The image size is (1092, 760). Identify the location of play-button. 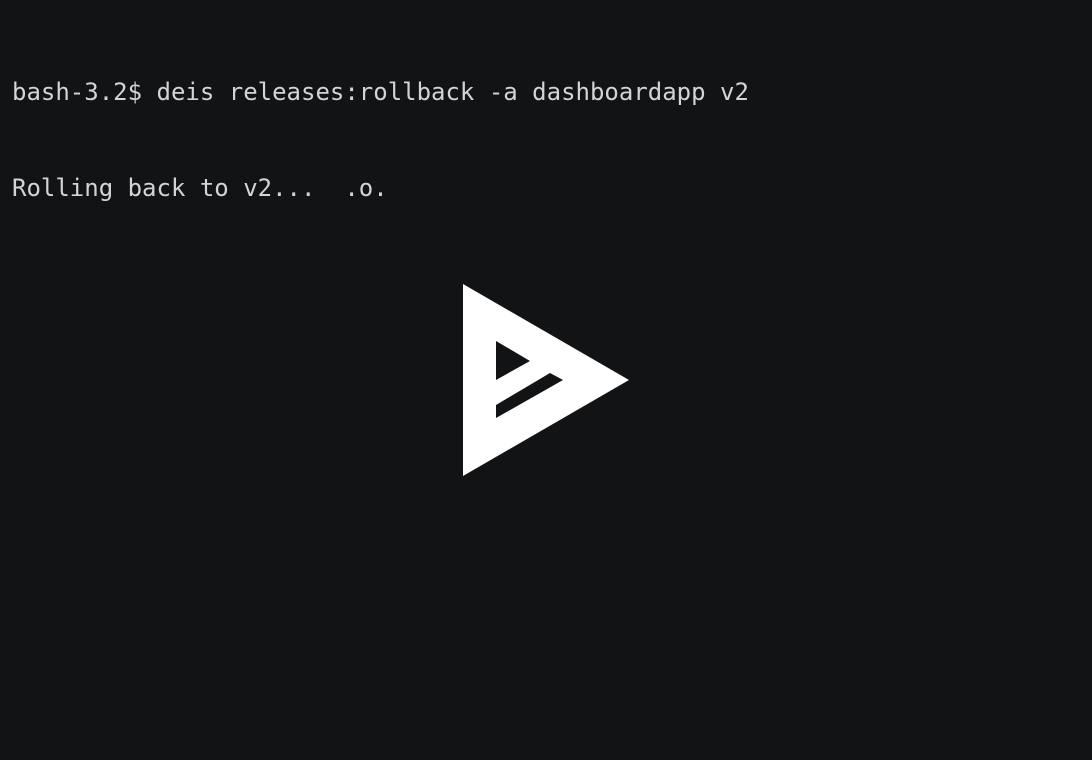
(546, 380).